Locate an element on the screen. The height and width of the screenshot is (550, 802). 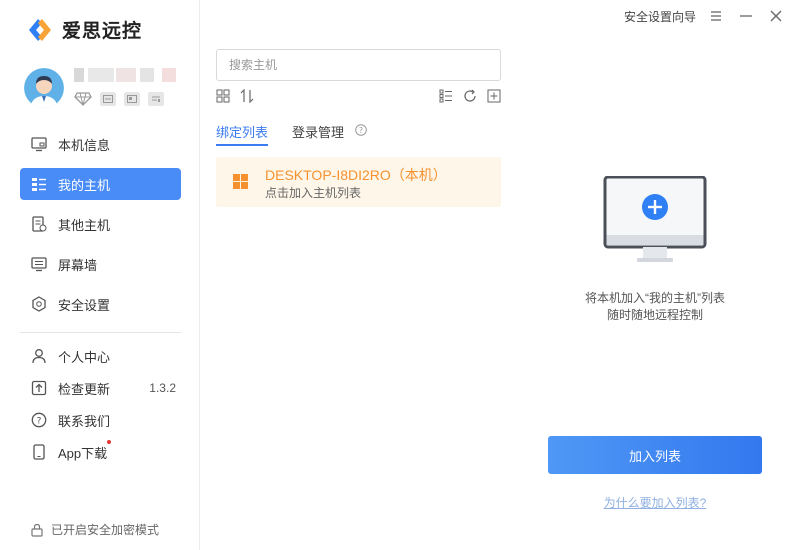
logo-icon is located at coordinates (40, 29).